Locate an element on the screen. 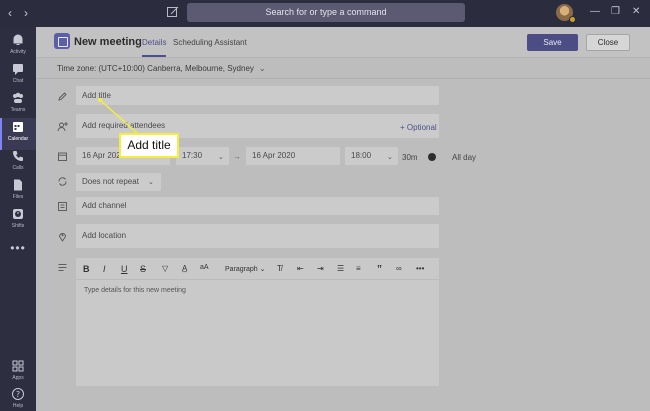 The height and width of the screenshot is (411, 650). pencil-icon is located at coordinates (62, 96).